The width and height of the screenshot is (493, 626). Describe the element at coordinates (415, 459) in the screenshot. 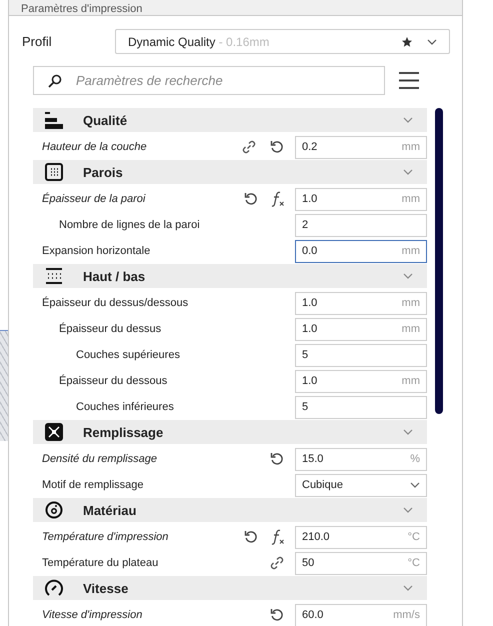

I see `unit-label: %` at that location.